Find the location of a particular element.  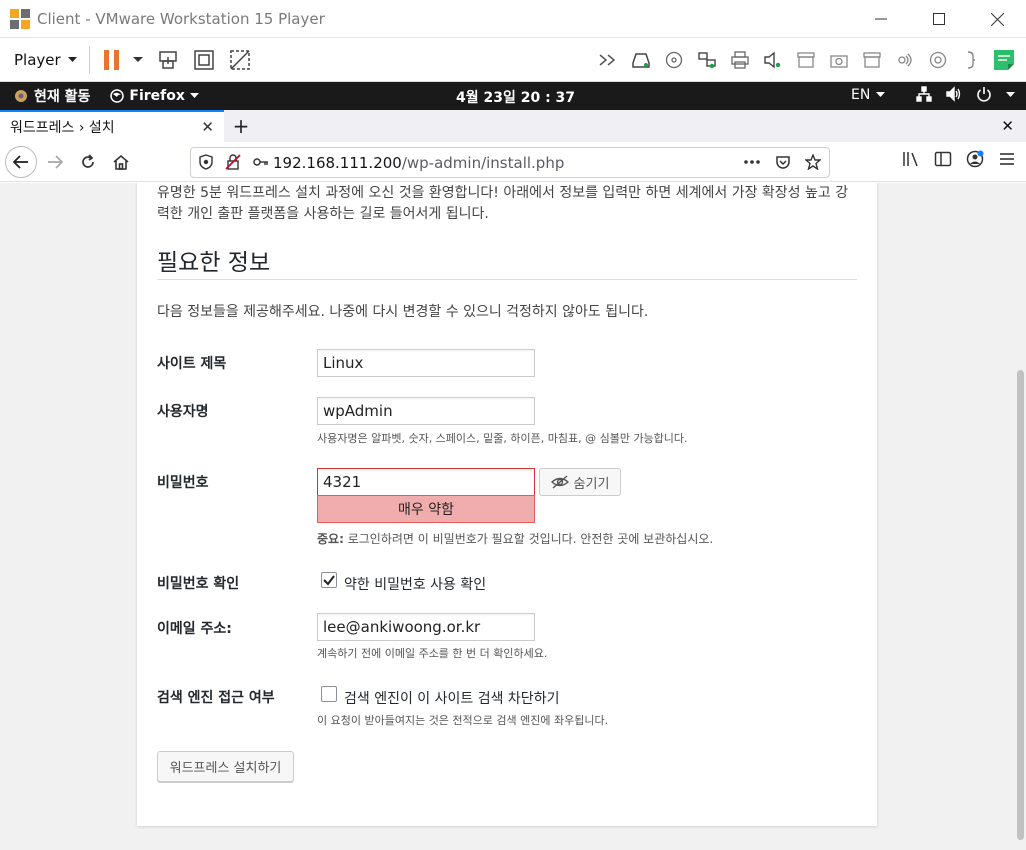

home-button is located at coordinates (121, 162).